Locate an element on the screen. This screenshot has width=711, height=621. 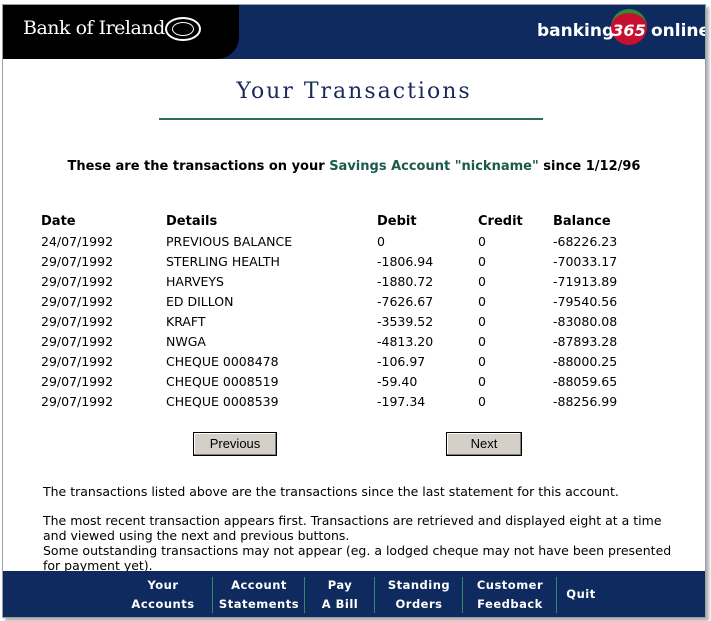
column-header-date: Date is located at coordinates (58, 221).